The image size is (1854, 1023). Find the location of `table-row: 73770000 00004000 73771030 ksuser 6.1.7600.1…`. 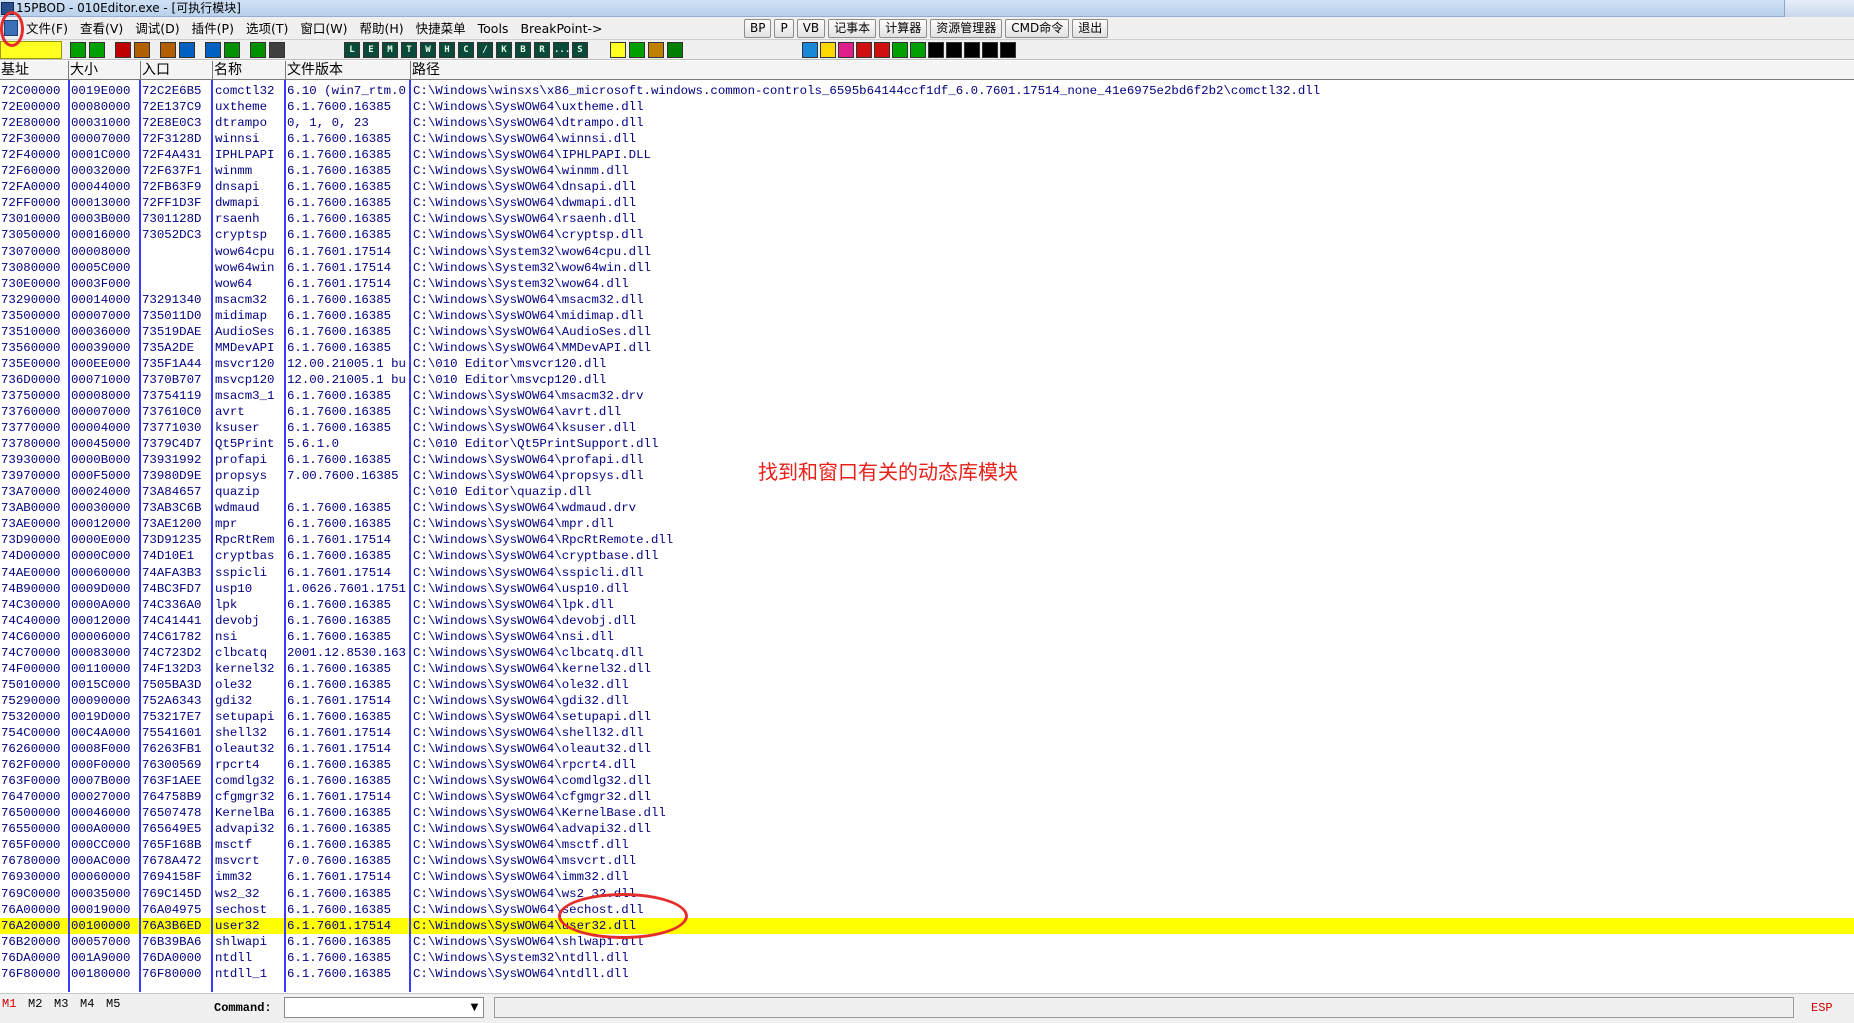

table-row: 73770000 00004000 73771030 ksuser 6.1.7600.1… is located at coordinates (927, 428).